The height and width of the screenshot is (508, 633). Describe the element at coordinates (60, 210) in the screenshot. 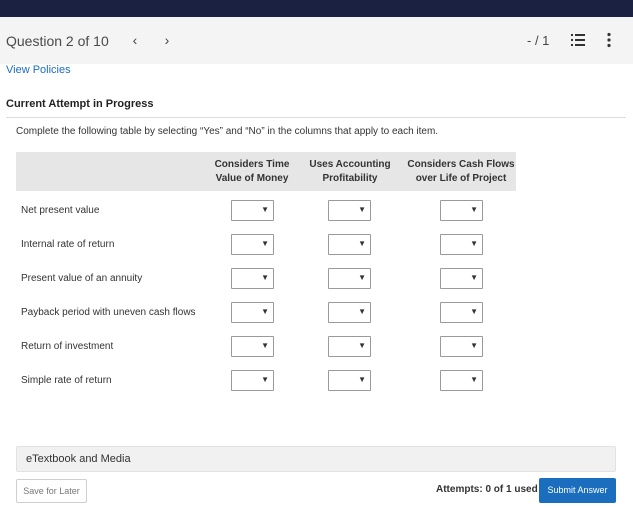

I see `row-label: Net present value` at that location.